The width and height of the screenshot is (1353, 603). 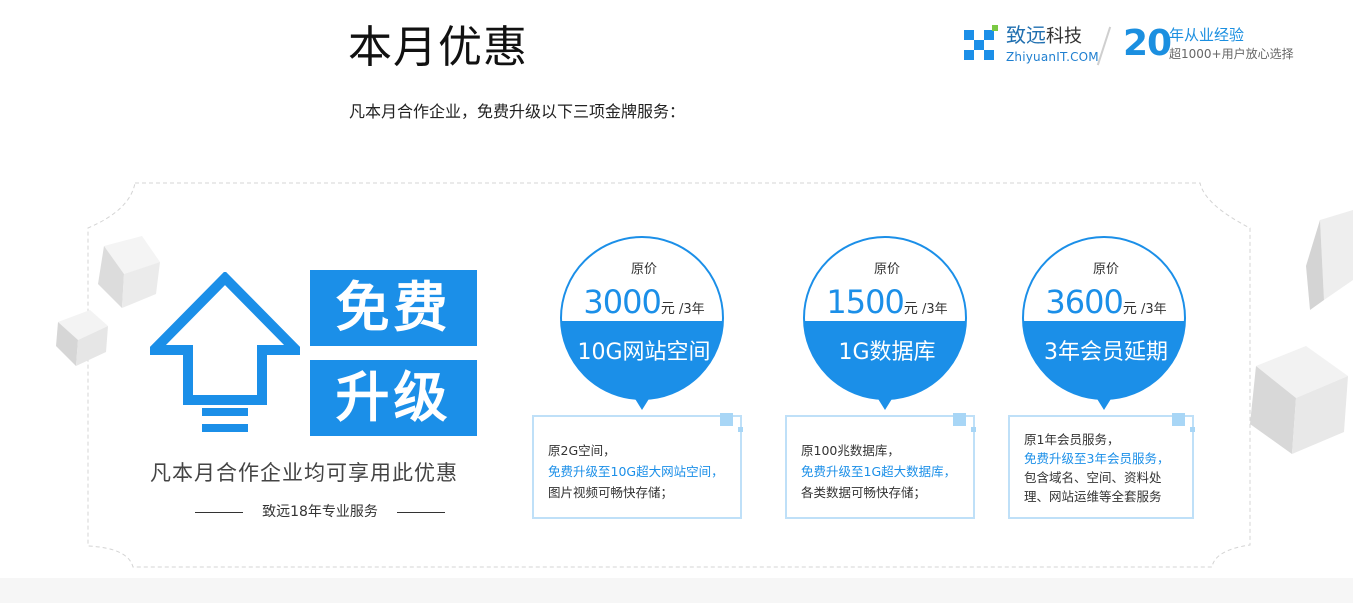 I want to click on offer-badge: 原价 3000元 /3年 10G网站空间, so click(x=642, y=325).